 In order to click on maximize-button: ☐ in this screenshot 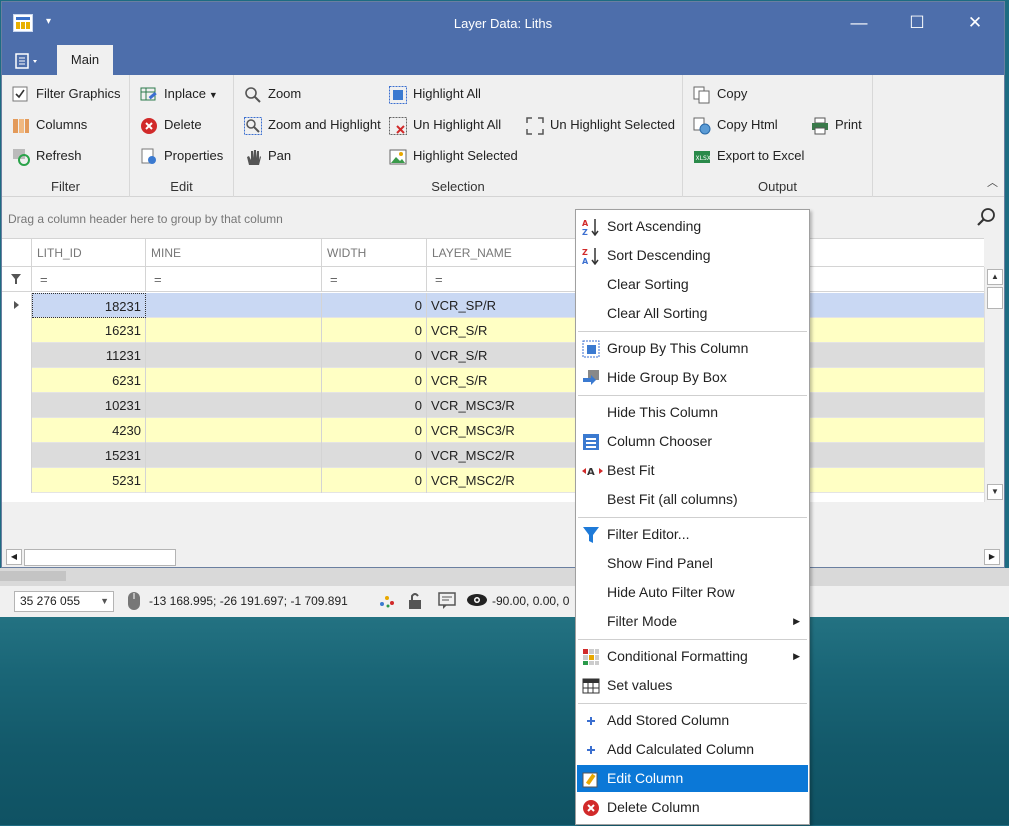, I will do `click(917, 23)`.